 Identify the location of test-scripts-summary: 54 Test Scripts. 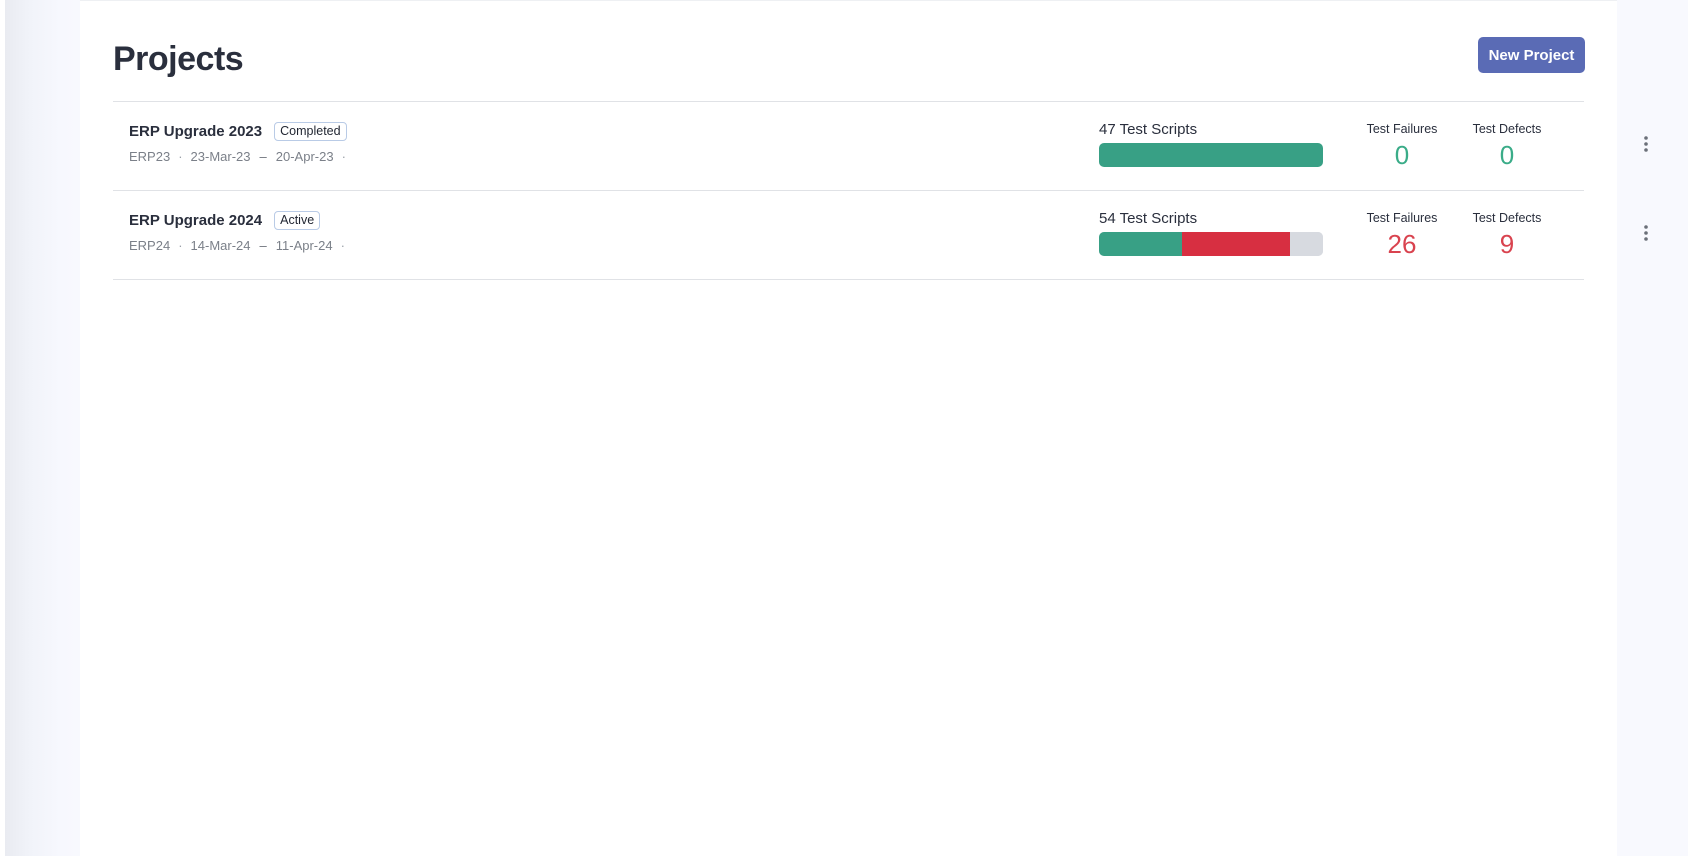
(1211, 233).